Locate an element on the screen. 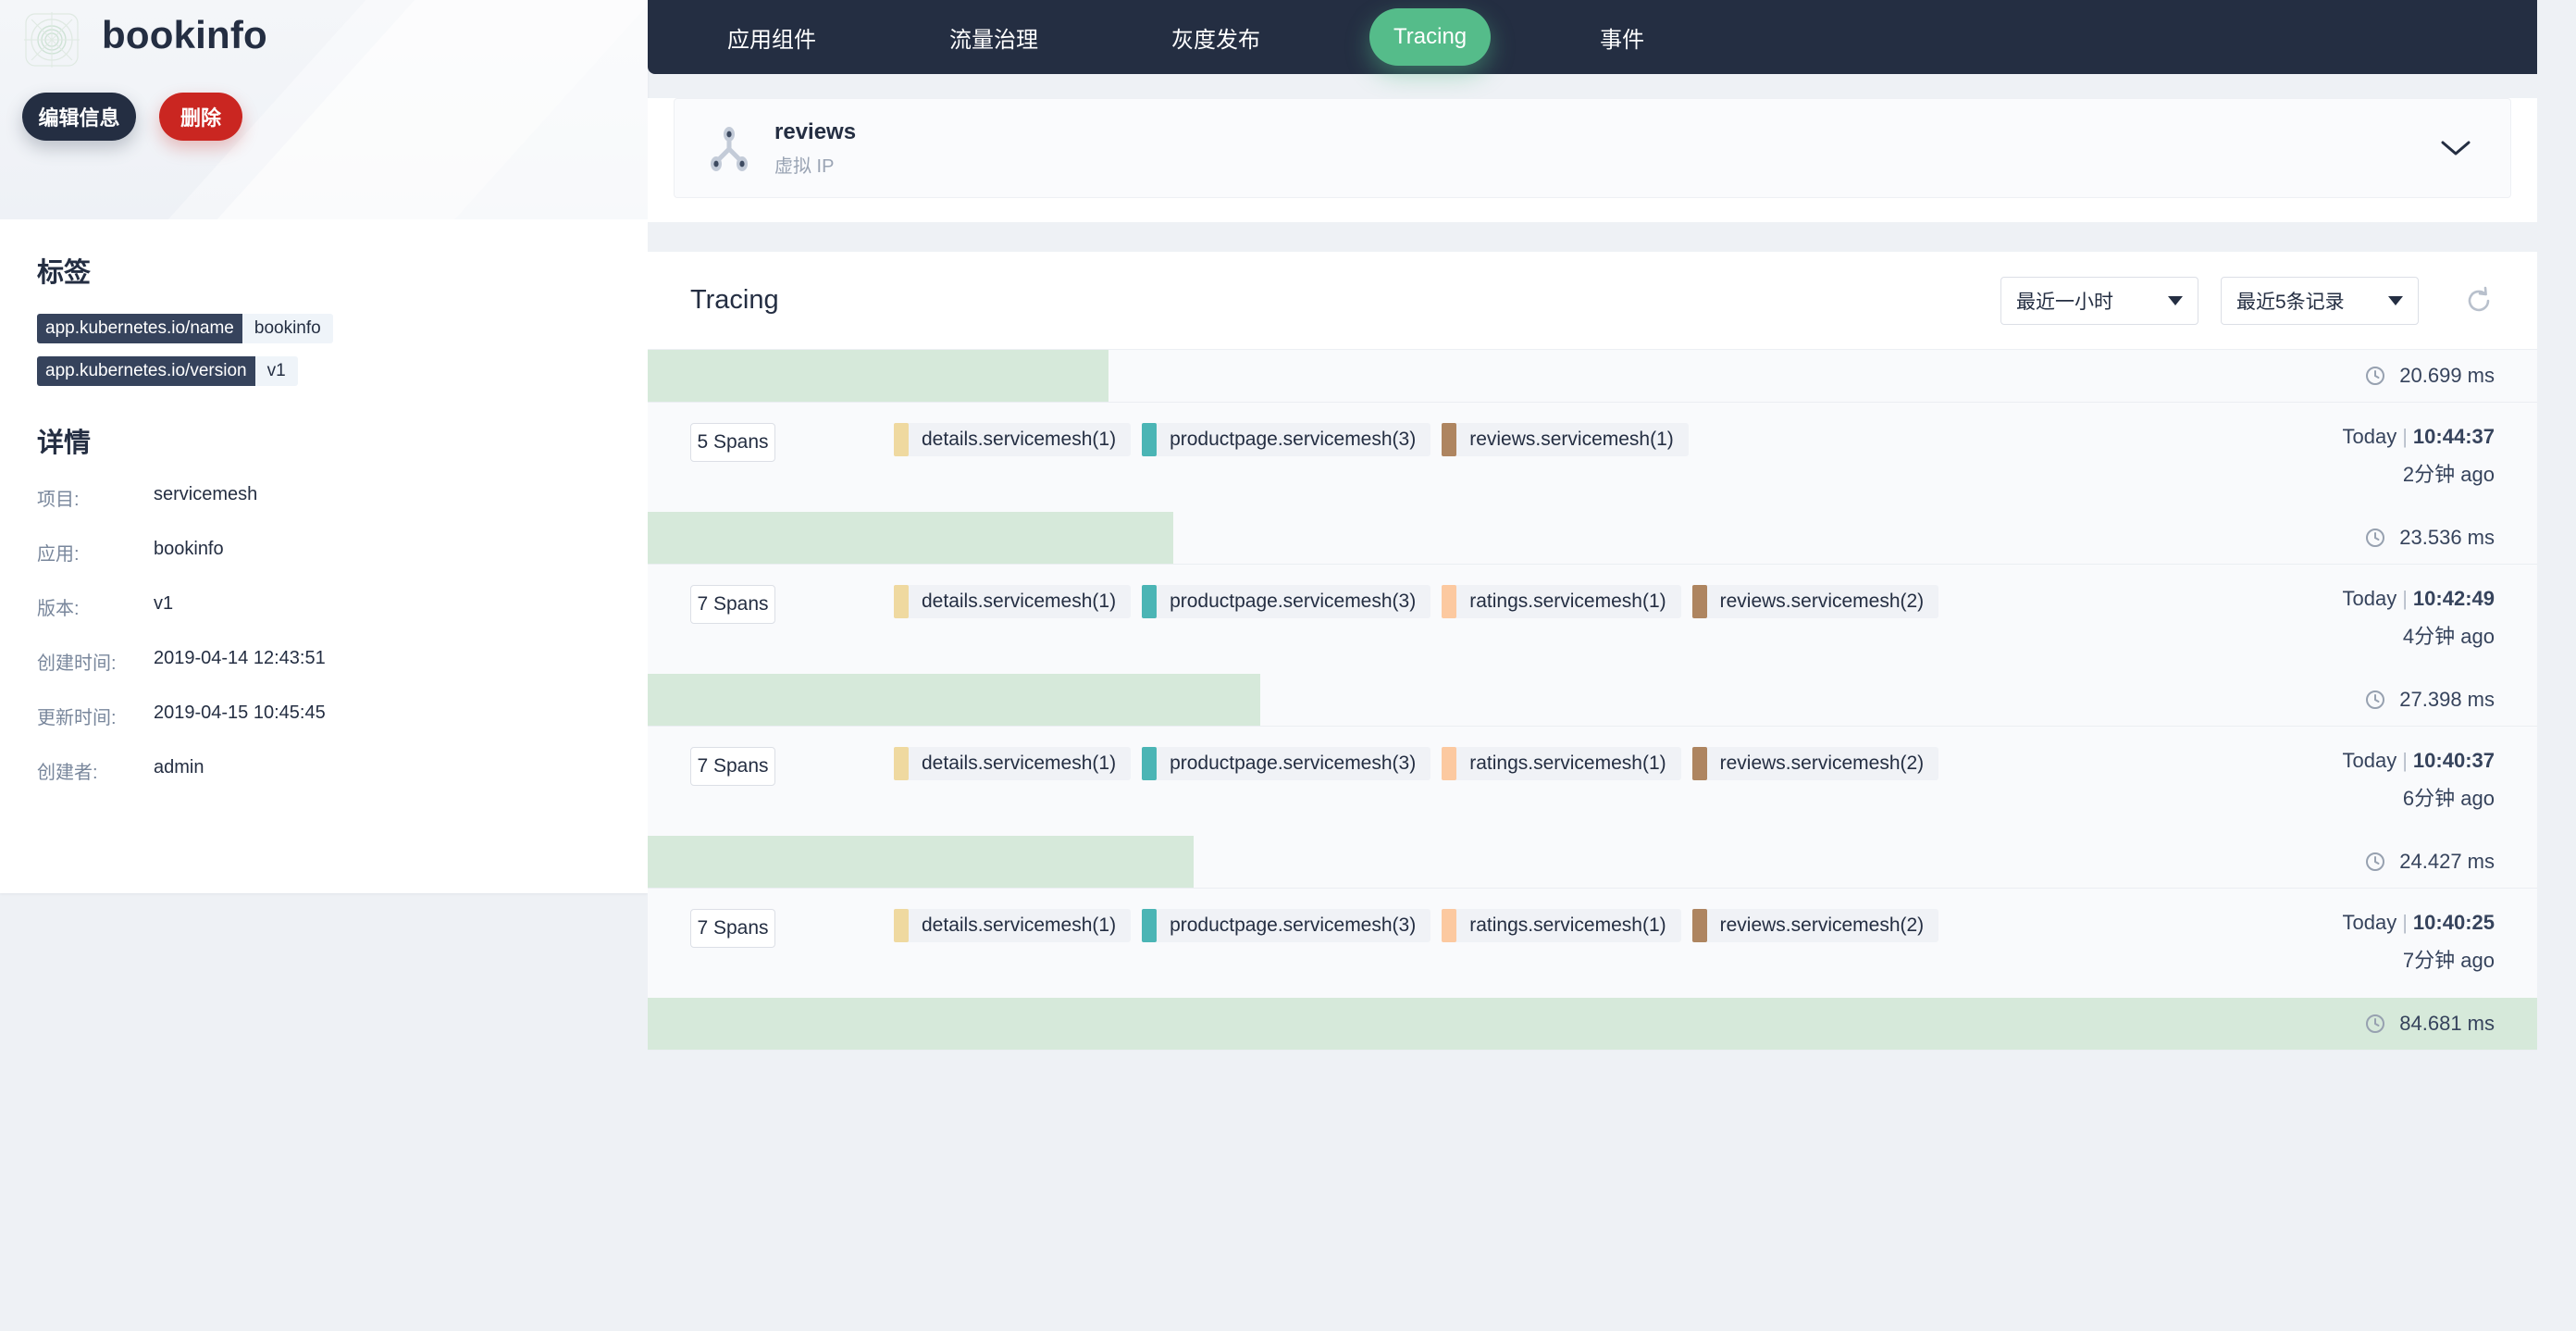 The height and width of the screenshot is (1331, 2576). ago-label: ago is located at coordinates (2477, 474).